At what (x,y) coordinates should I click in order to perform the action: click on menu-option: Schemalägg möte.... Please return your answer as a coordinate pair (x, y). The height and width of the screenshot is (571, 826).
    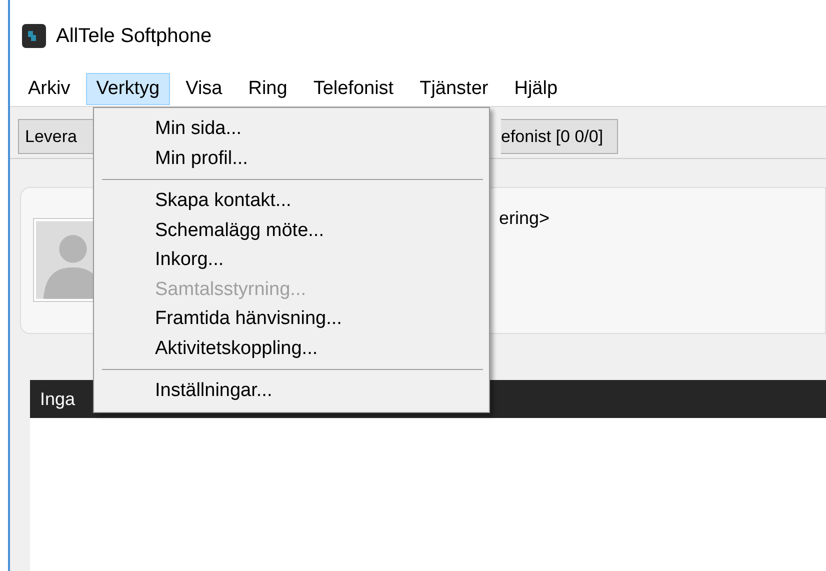
    Looking at the image, I should click on (291, 230).